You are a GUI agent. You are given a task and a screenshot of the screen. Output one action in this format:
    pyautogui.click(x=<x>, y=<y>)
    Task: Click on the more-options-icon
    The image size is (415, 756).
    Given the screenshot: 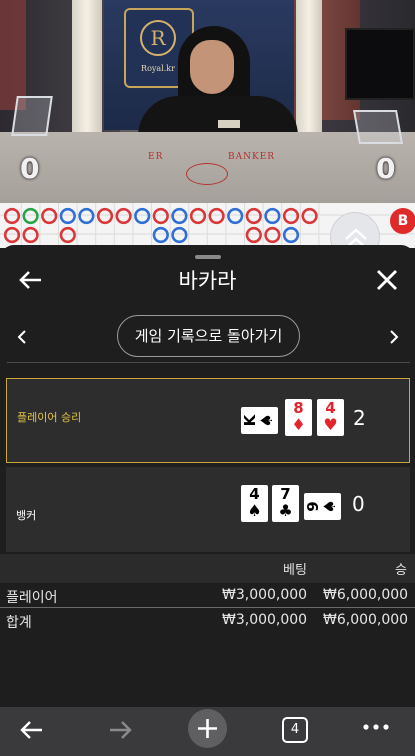 What is the action you would take?
    pyautogui.click(x=376, y=727)
    